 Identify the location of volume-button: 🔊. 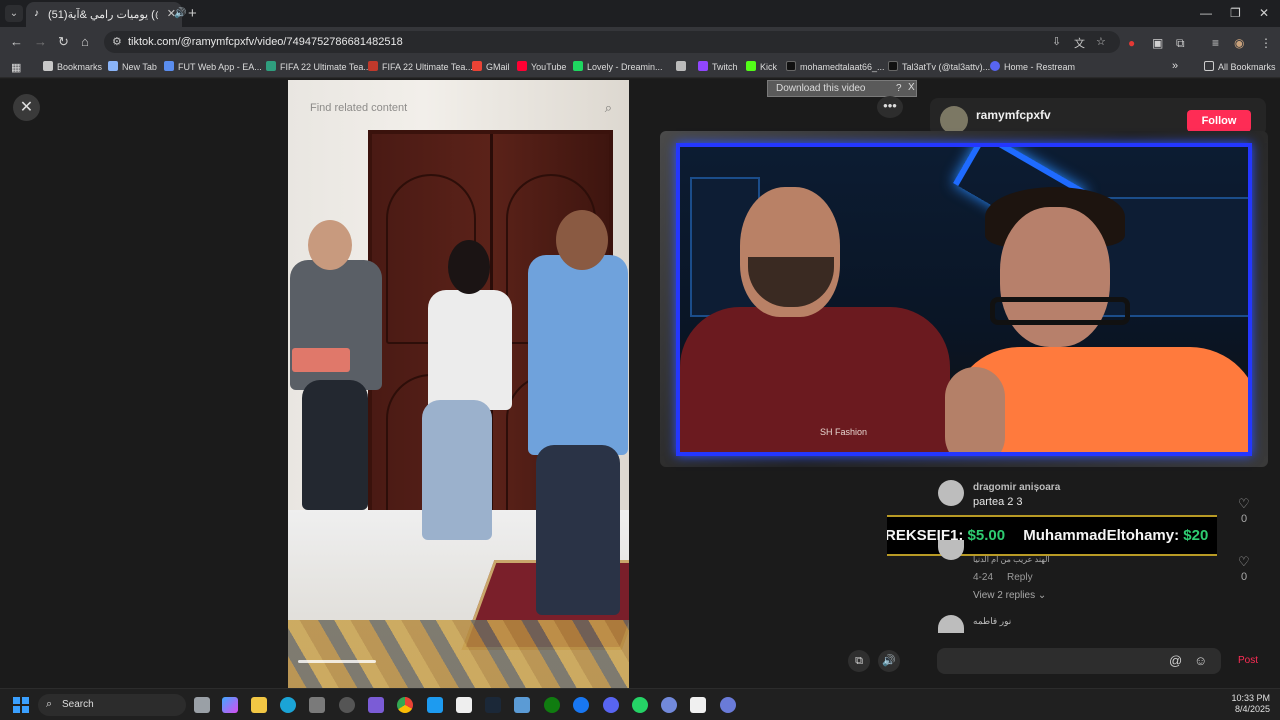
(889, 661).